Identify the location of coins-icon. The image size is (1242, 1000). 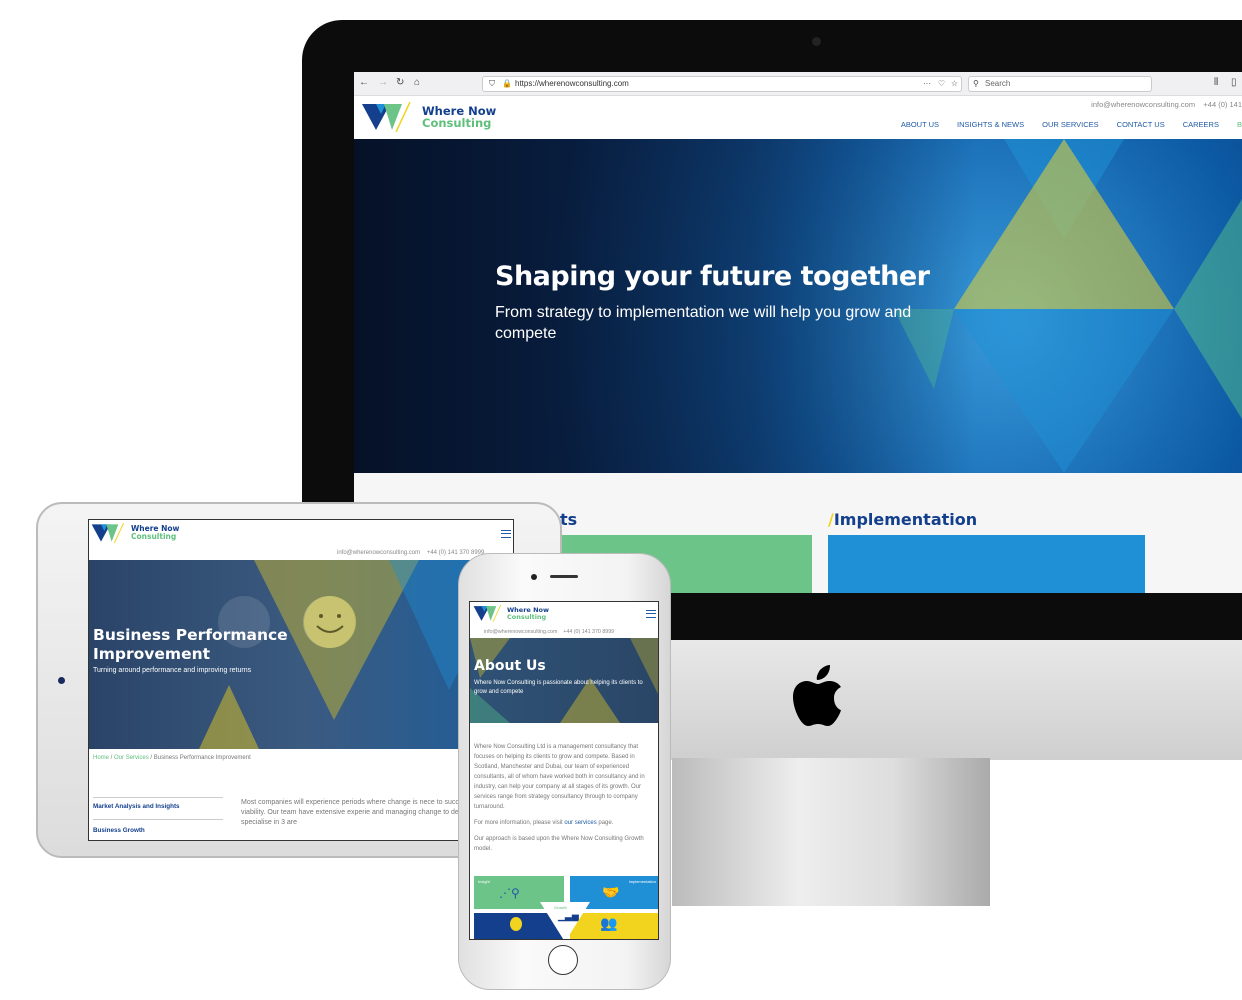
(516, 924).